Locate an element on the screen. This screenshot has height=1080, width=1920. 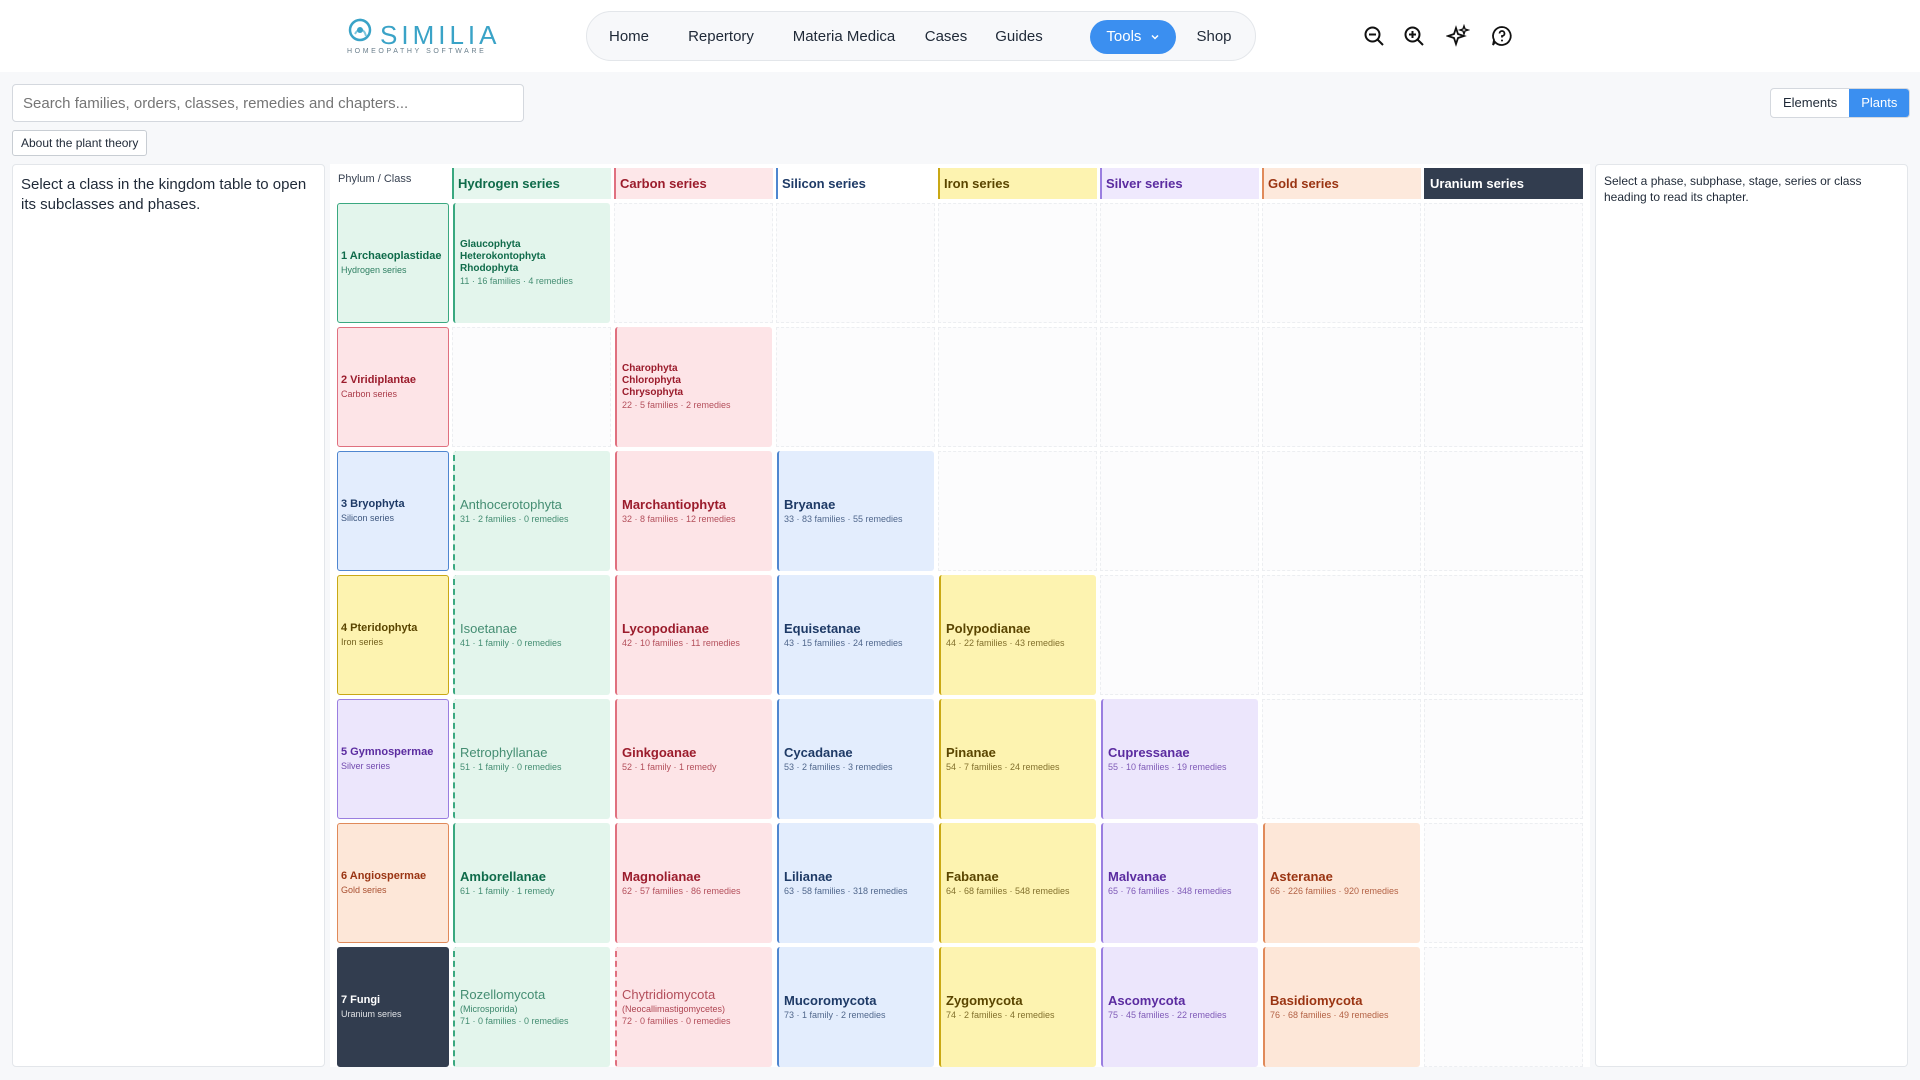
column-header-gold-series: Gold series is located at coordinates (1341, 183).